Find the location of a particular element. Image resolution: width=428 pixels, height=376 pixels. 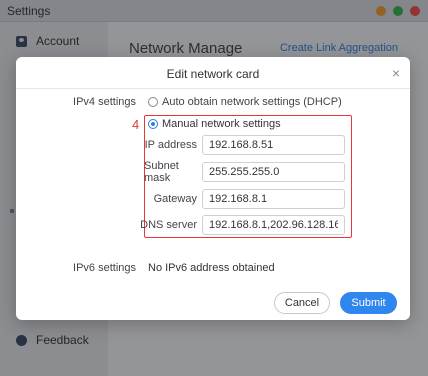

dns-server-input is located at coordinates (273, 225).